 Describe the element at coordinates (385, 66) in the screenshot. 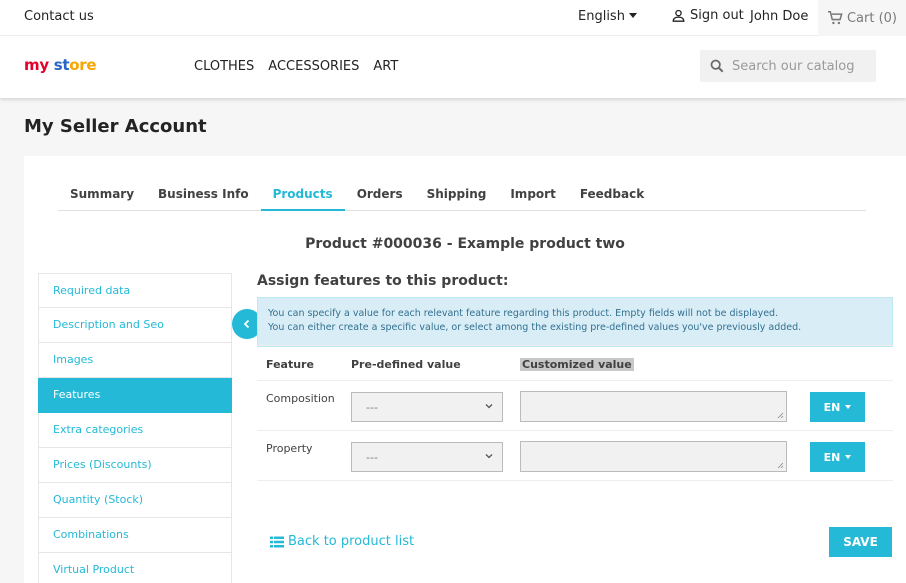

I see `nav-art: ART` at that location.